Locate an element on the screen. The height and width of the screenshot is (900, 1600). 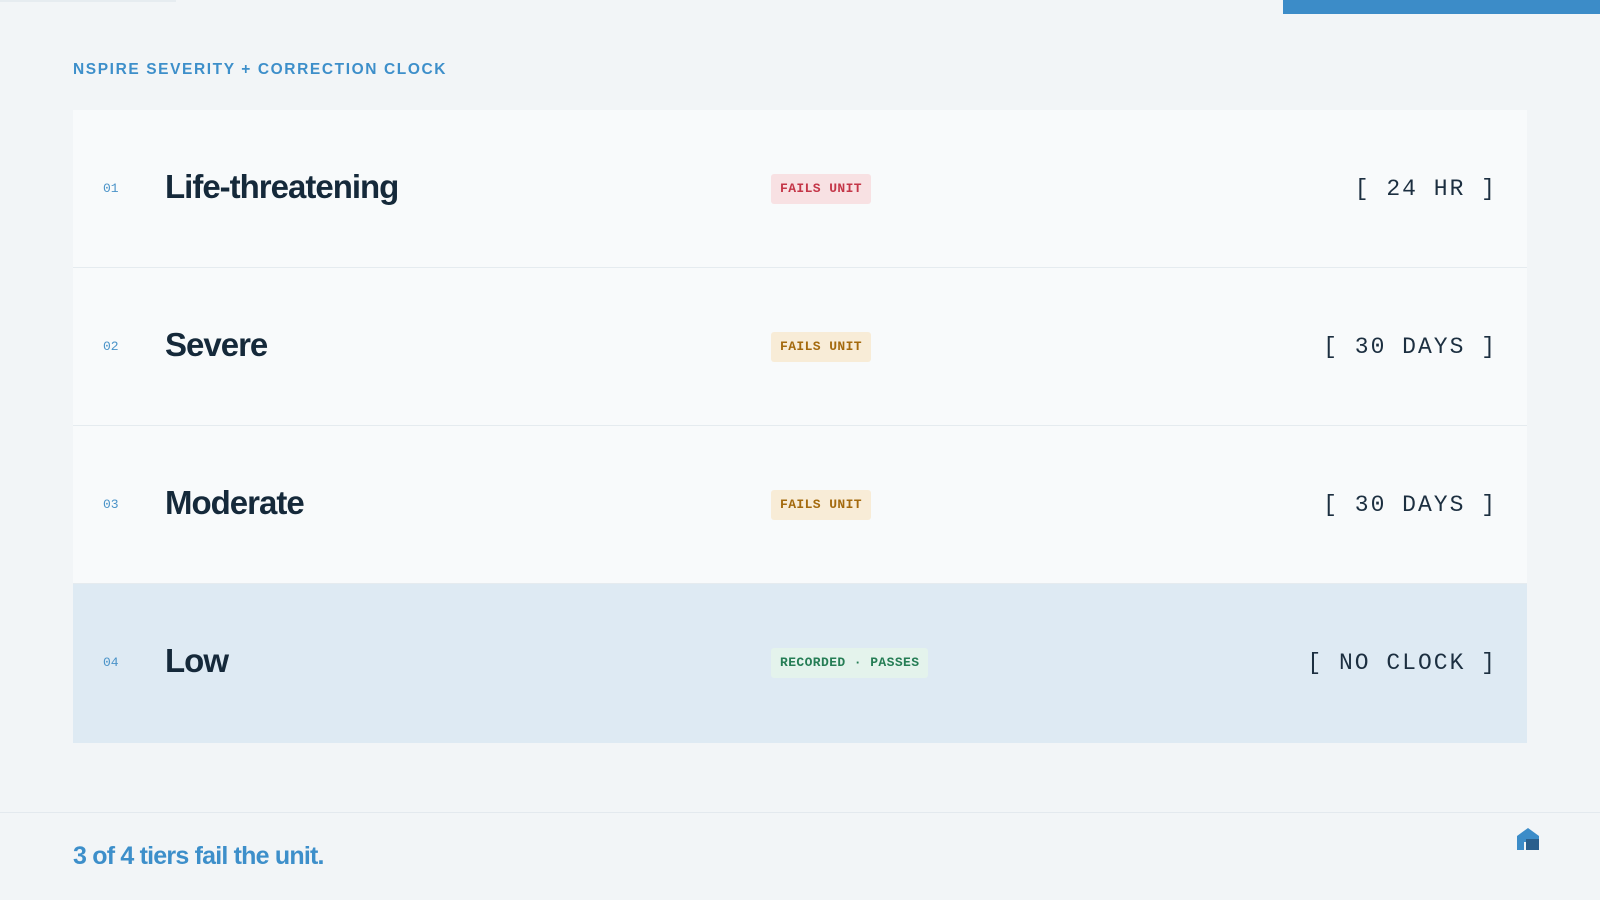
footer-bar: 3 of 4 tiers fail the unit. is located at coordinates (800, 856).